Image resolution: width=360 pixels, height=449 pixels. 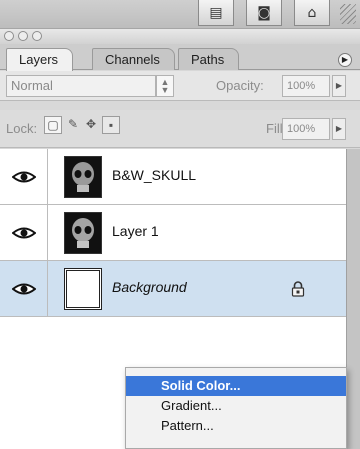 I want to click on fill-slider-button: ▶, so click(x=339, y=129).